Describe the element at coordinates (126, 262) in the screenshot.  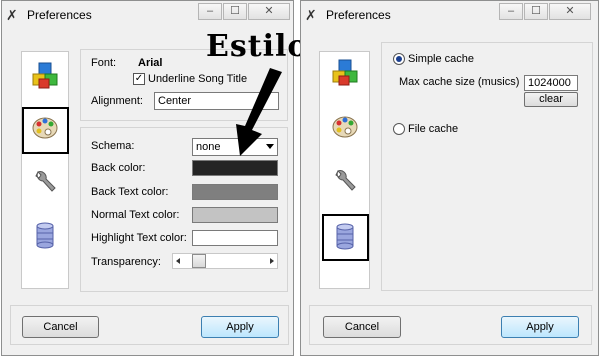
I see `transparency-label: Transparency:` at that location.